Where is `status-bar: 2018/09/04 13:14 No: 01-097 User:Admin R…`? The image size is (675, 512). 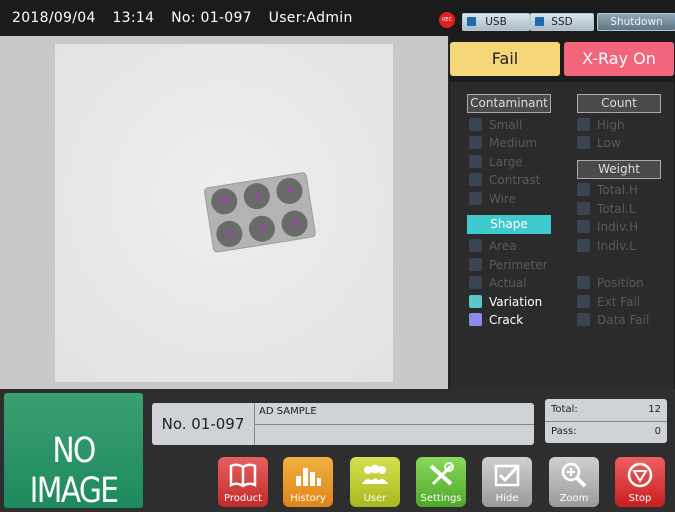 status-bar: 2018/09/04 13:14 No: 01-097 User:Admin R… is located at coordinates (337, 18).